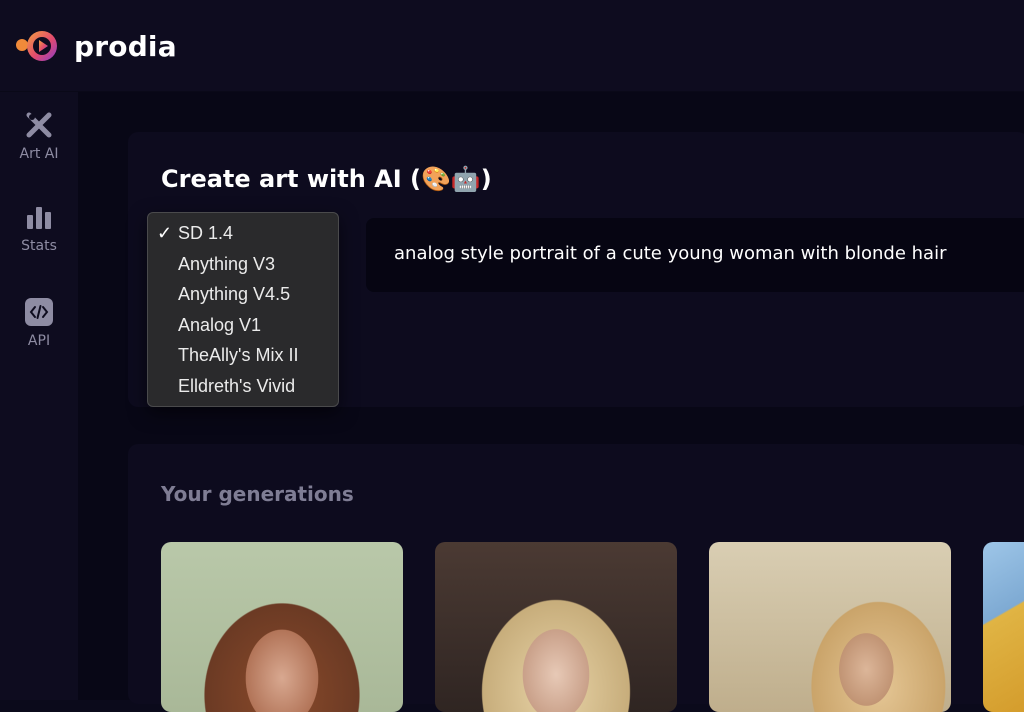 The image size is (1024, 712). I want to click on art-ai-icon, so click(39, 125).